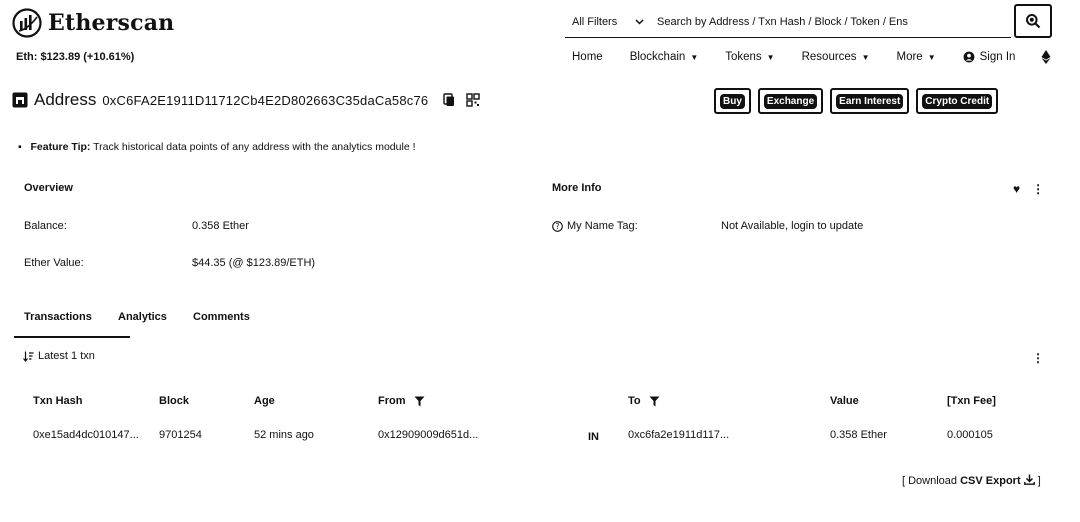  I want to click on crypto-credit-button: Crypto Credit, so click(957, 101).